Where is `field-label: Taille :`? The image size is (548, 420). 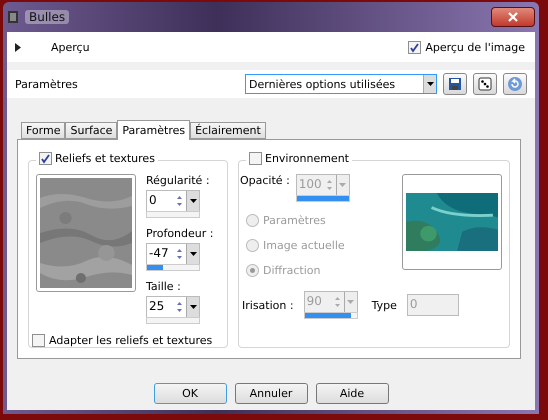
field-label: Taille : is located at coordinates (164, 286).